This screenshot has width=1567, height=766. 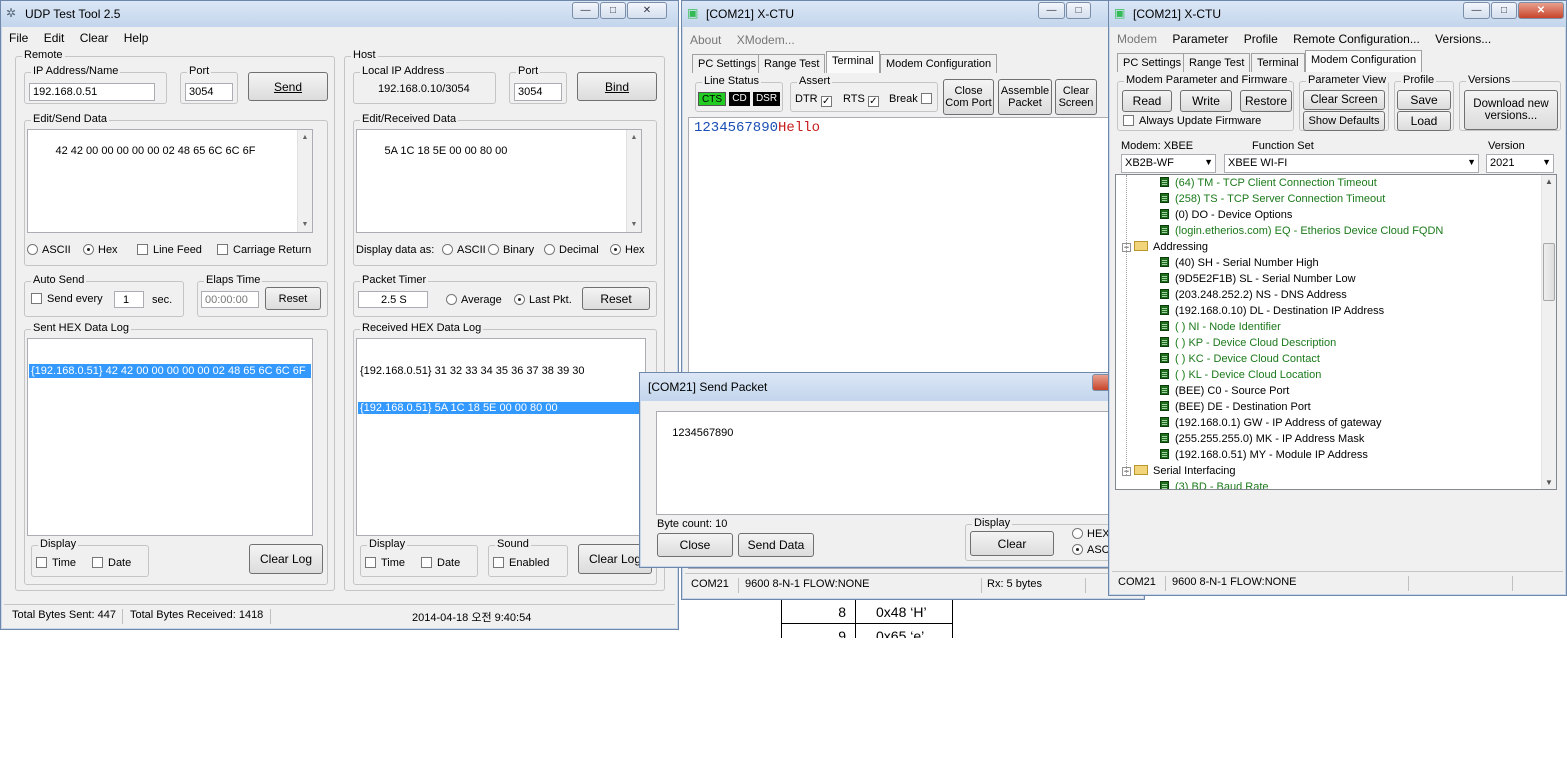 What do you see at coordinates (501, 408) in the screenshot?
I see `list-item: {192.168.0.51} 5A 1C 18 5E 00 00 80 00` at bounding box center [501, 408].